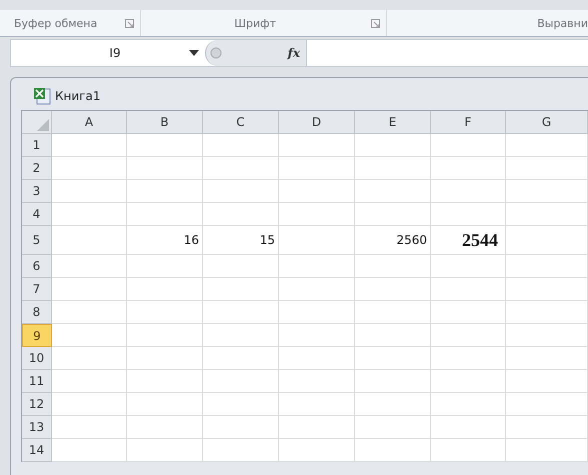  Describe the element at coordinates (37, 358) in the screenshot. I see `row-header: 10` at that location.